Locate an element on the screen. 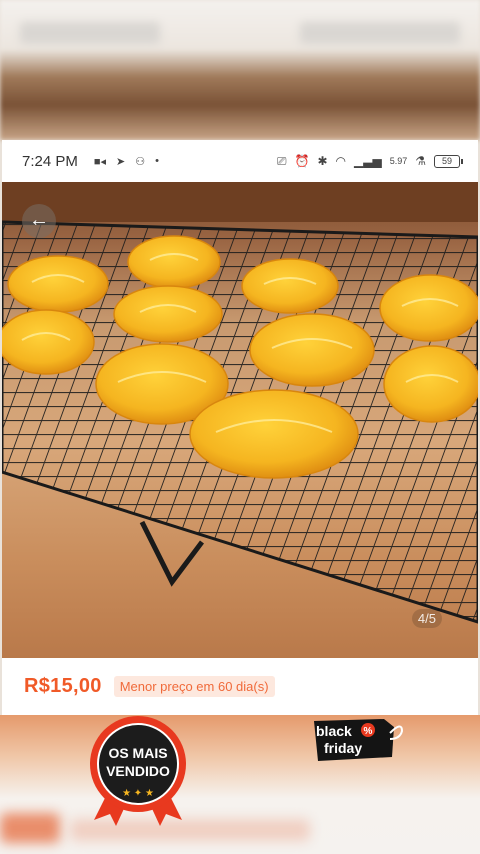 The width and height of the screenshot is (480, 854). alarm-icon: ⏰ is located at coordinates (302, 161).